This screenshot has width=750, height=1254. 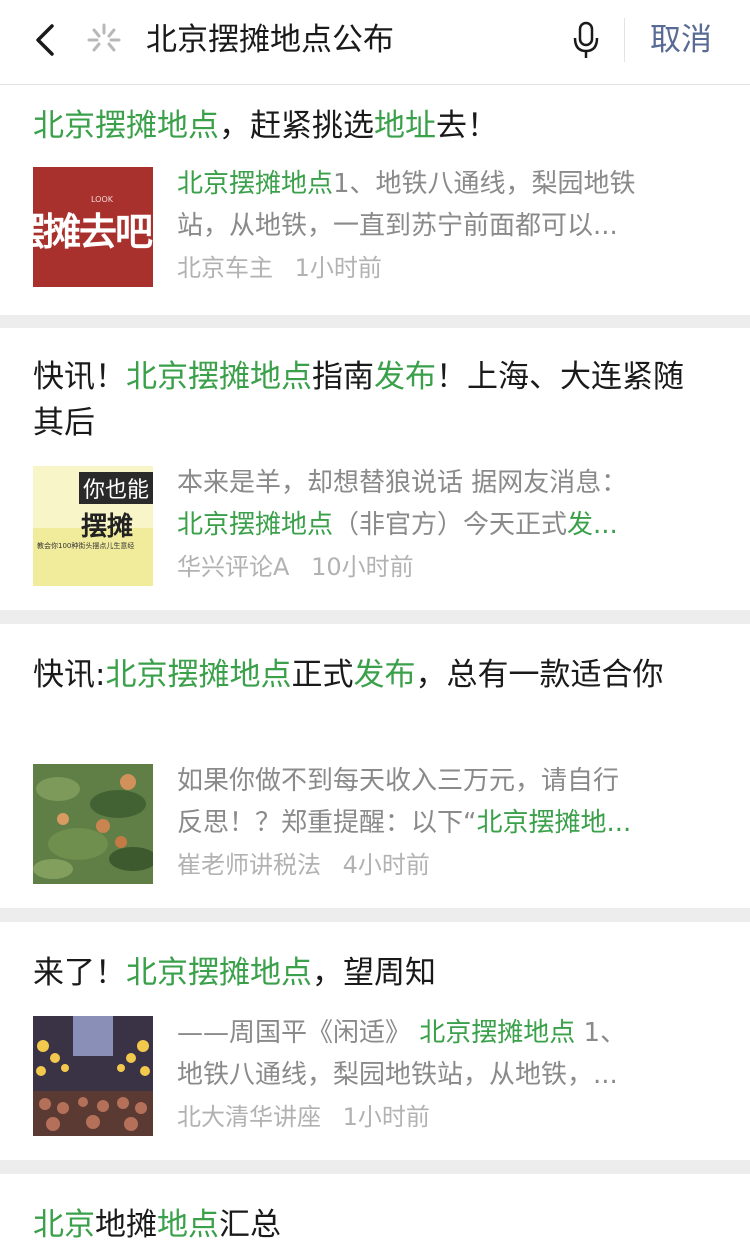 What do you see at coordinates (402, 483) in the screenshot?
I see `text-segment: 本来是羊，却想替狼说话 据网友消息：` at bounding box center [402, 483].